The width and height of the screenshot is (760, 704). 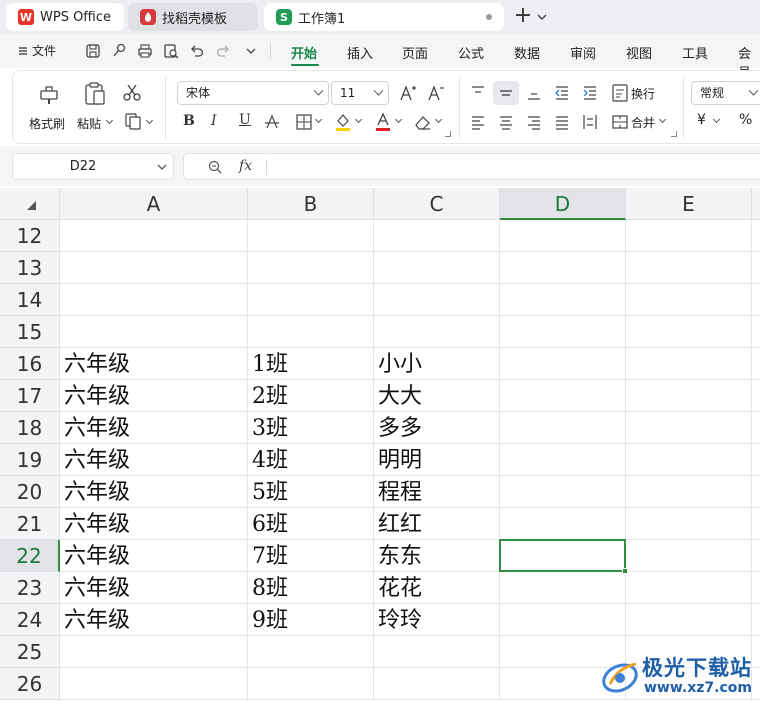 I want to click on row-header-24: 24, so click(x=30, y=620).